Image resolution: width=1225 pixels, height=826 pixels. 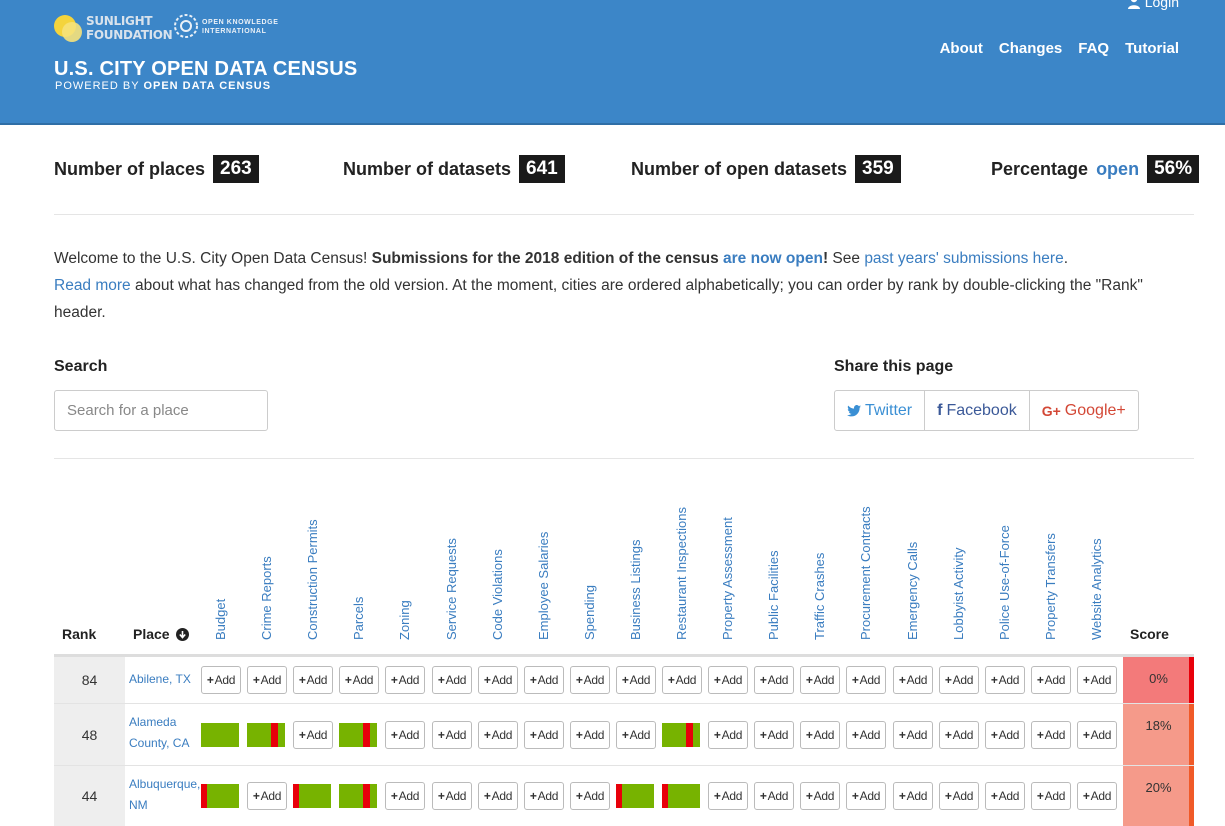 I want to click on column-header: Construction Permits, so click(x=312, y=579).